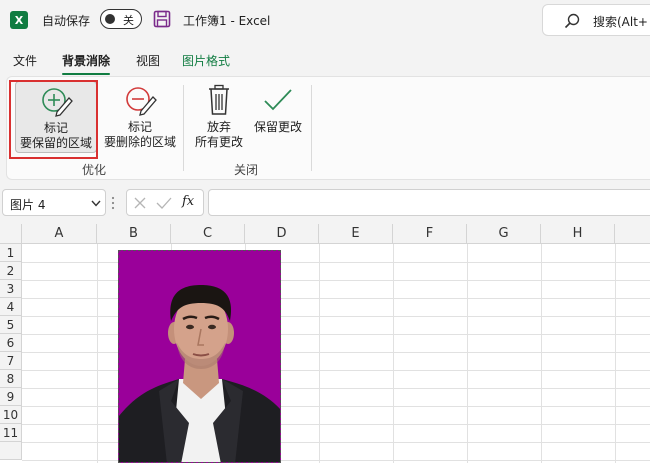 Image resolution: width=650 pixels, height=463 pixels. Describe the element at coordinates (356, 234) in the screenshot. I see `column-header: E` at that location.